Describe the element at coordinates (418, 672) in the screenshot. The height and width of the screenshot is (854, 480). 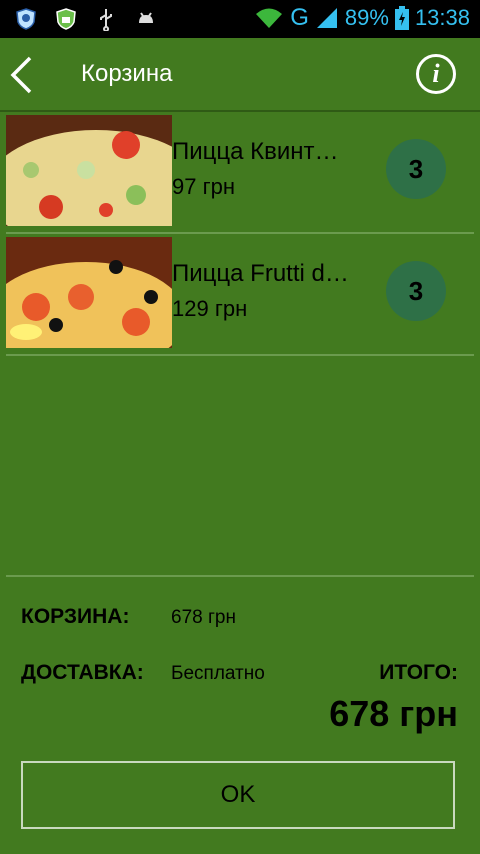
I see `total-label: ИТОГО:` at that location.